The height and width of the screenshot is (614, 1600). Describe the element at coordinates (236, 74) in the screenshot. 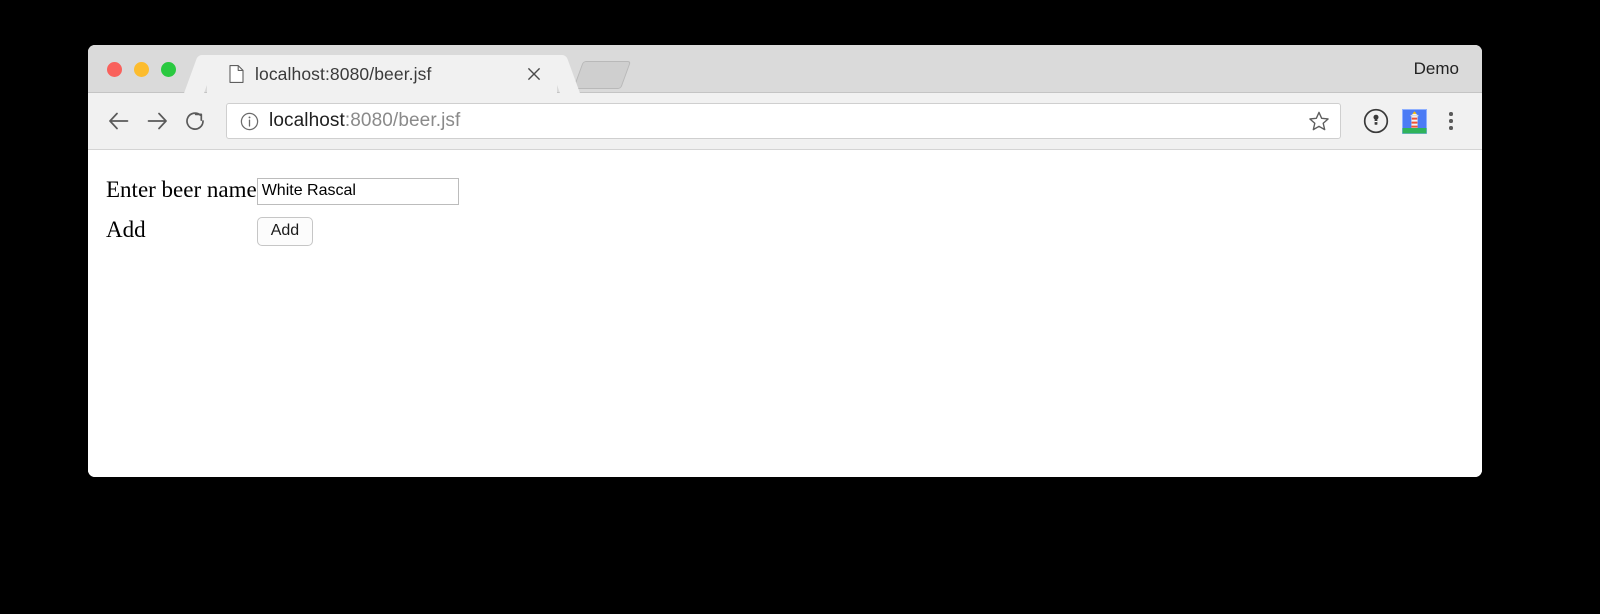

I see `document-icon` at that location.